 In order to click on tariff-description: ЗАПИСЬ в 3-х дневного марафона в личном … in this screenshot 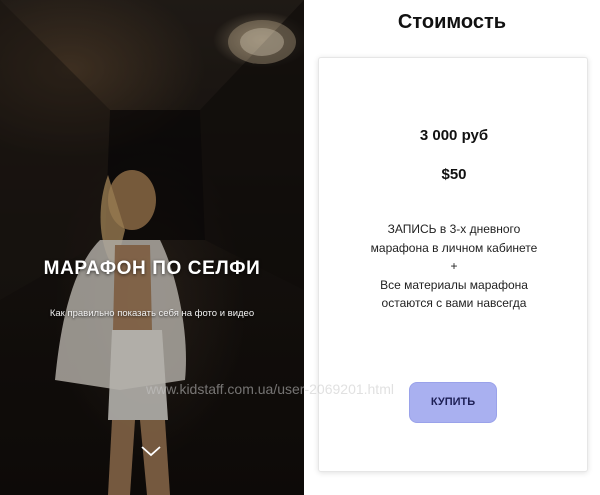, I will do `click(454, 266)`.